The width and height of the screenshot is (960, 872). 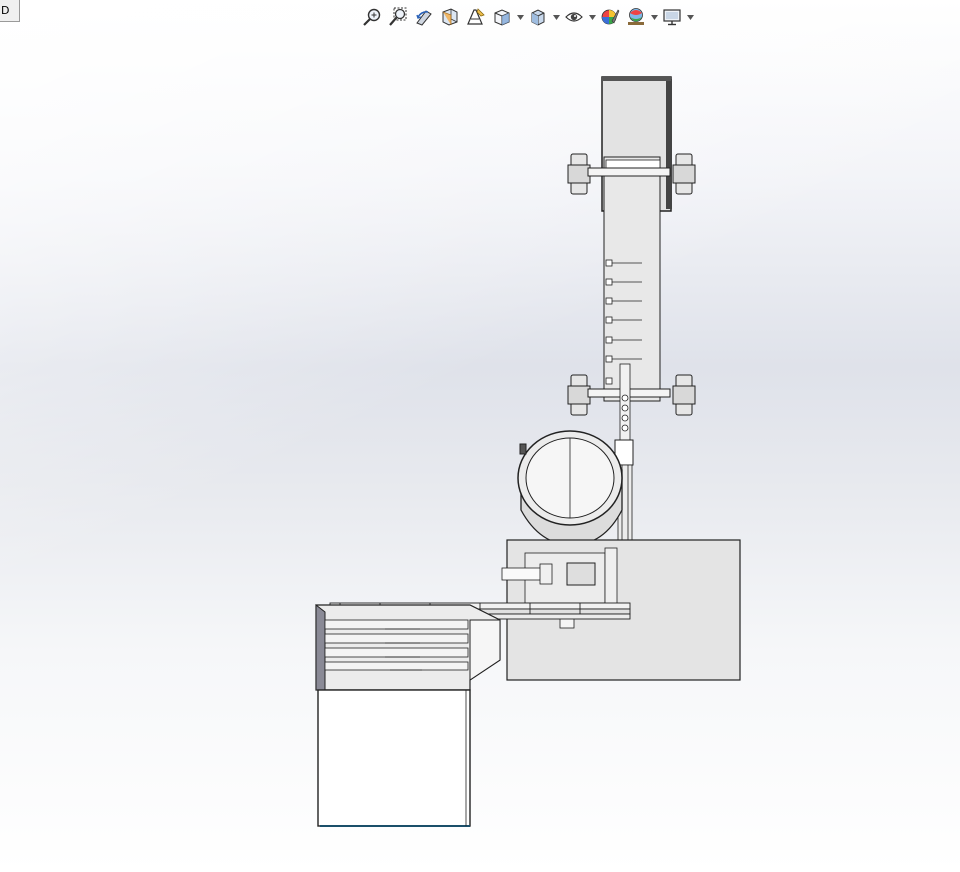 I want to click on vertical-feeder-column, so click(x=636, y=239).